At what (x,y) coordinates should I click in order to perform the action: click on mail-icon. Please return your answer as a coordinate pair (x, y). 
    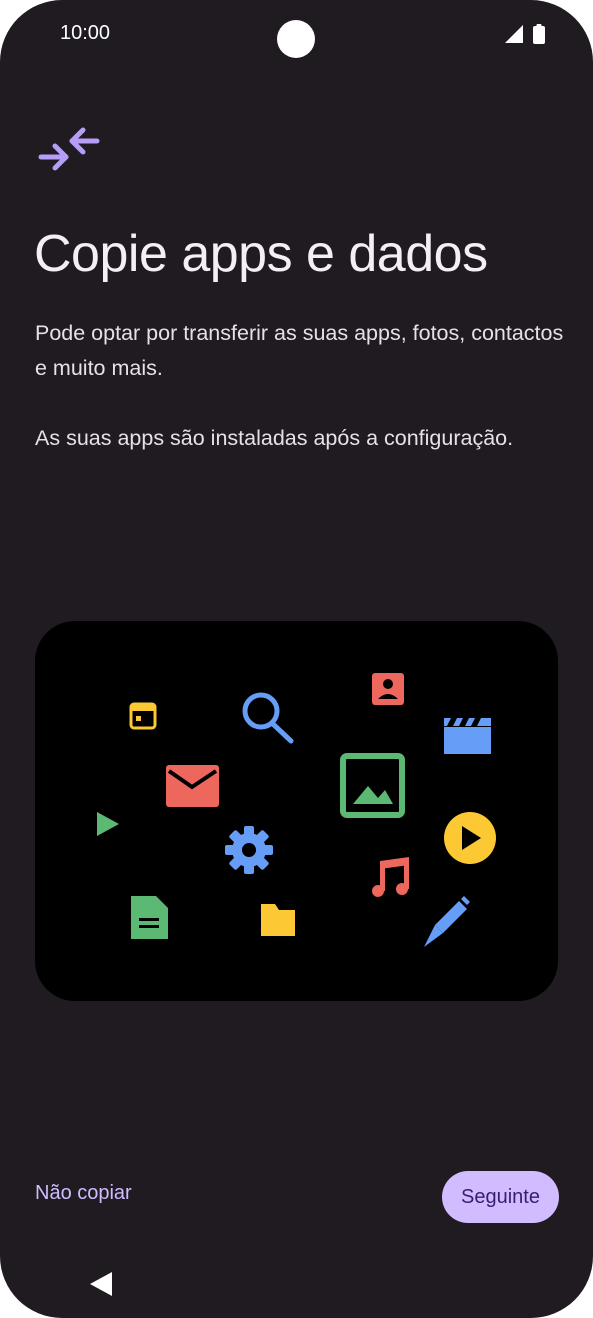
    Looking at the image, I should click on (192, 786).